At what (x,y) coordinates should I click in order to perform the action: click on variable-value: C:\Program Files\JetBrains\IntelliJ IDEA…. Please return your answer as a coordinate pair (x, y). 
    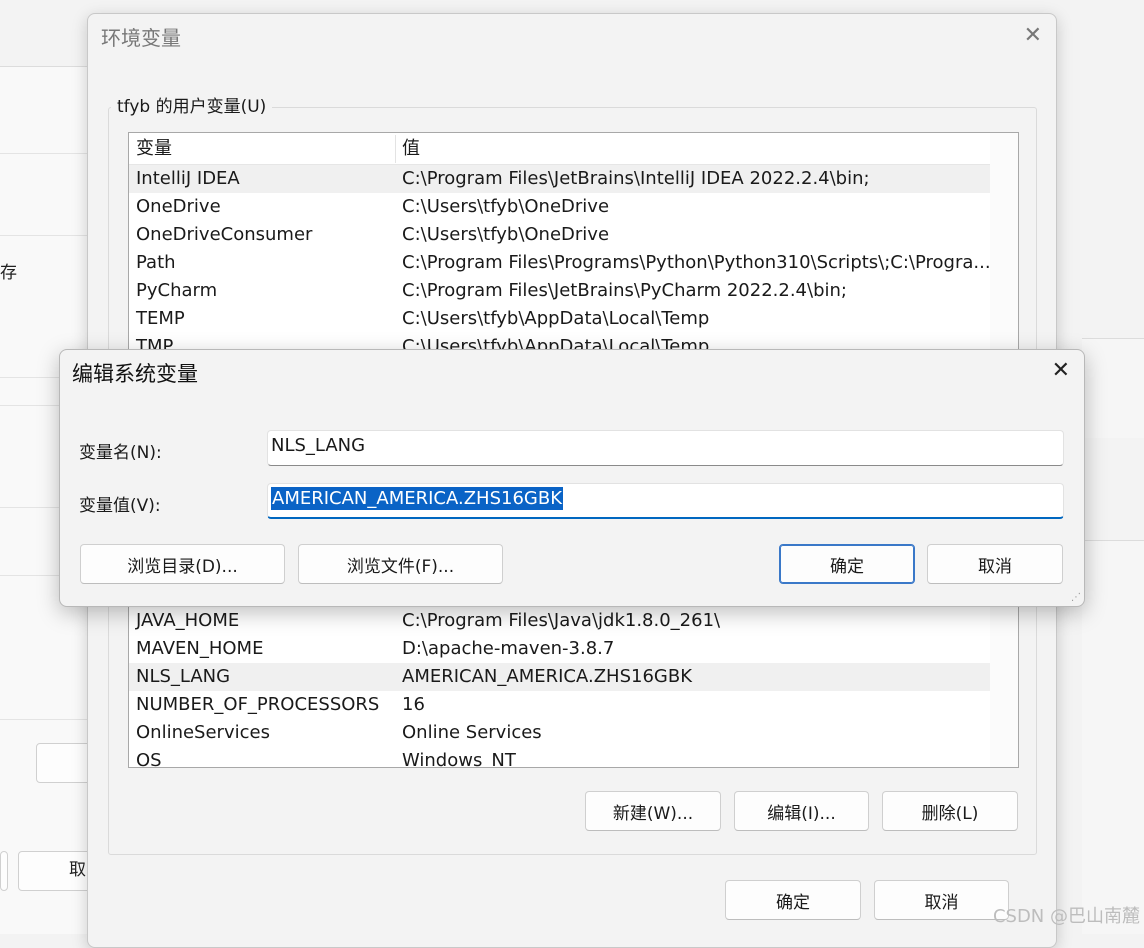
    Looking at the image, I should click on (636, 178).